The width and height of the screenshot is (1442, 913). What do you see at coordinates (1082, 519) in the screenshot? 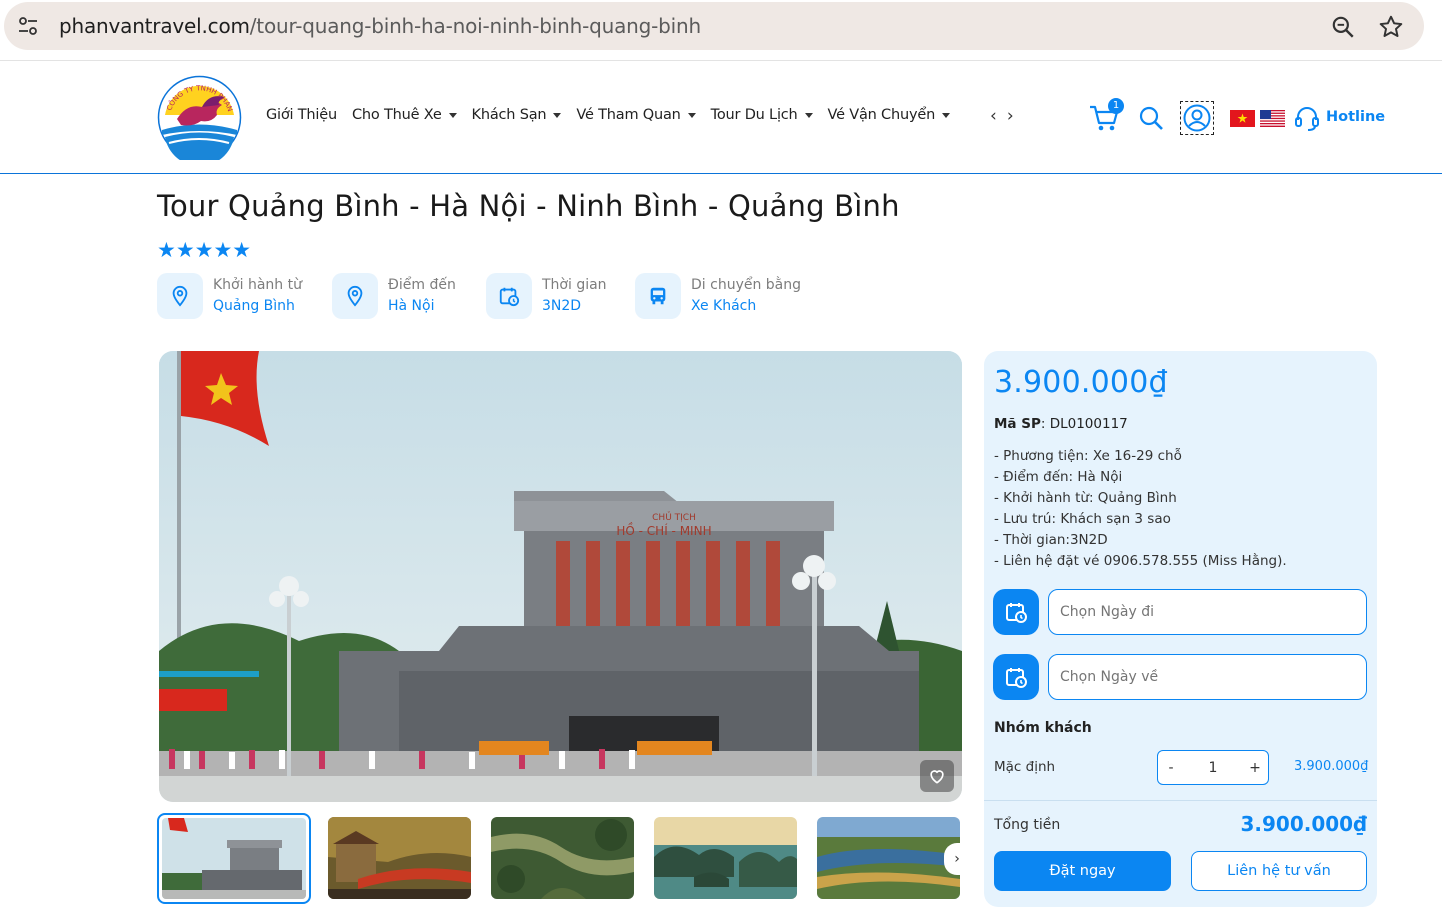
I see `detail-line: - Lưu trú: Khách sạn 3 sao` at bounding box center [1082, 519].